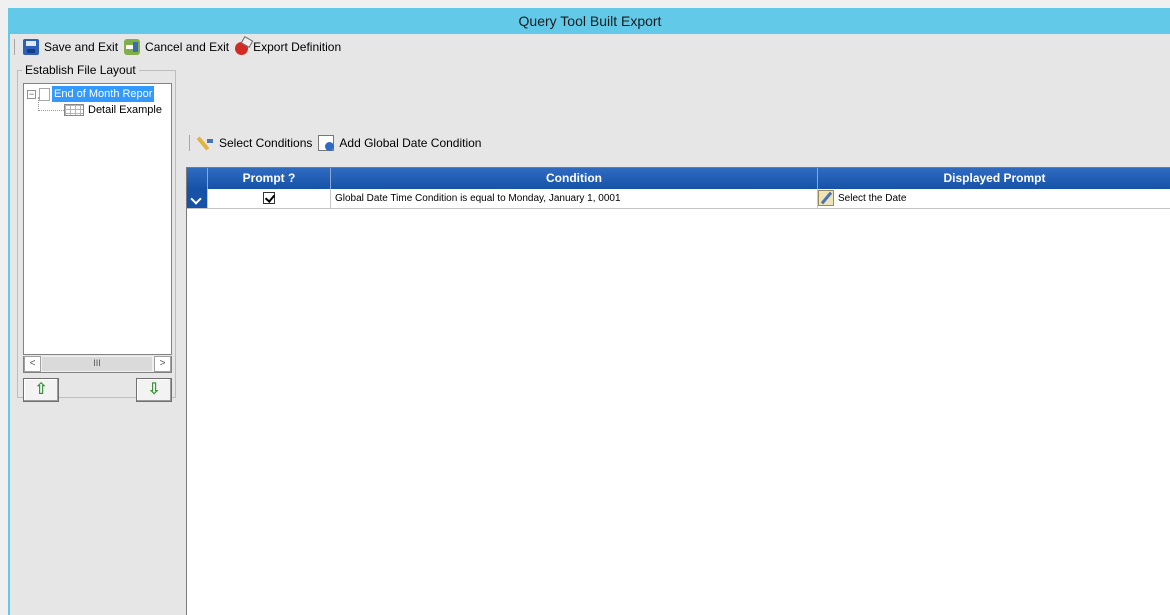  I want to click on scroll-left-button: <, so click(32, 364).